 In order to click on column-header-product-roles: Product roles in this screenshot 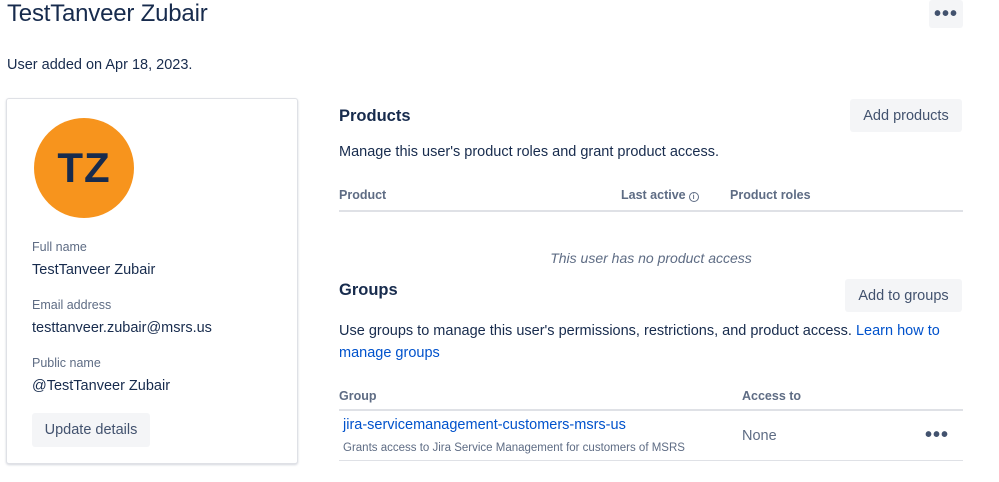, I will do `click(770, 195)`.